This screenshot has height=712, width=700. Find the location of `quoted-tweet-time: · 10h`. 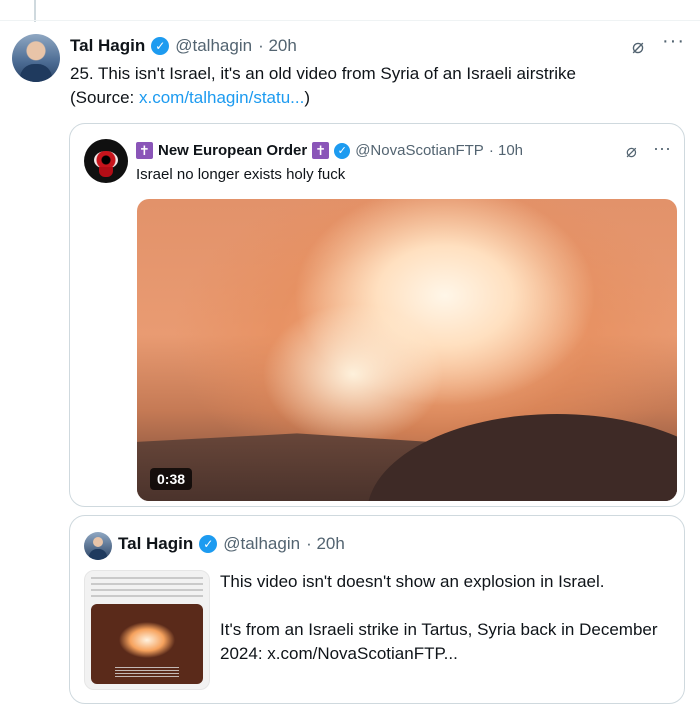

quoted-tweet-time: · 10h is located at coordinates (506, 150).